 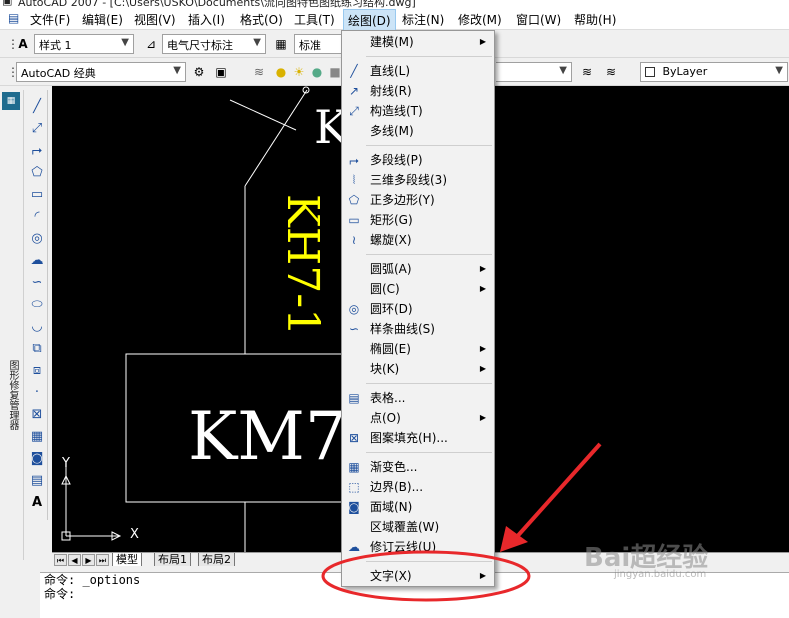 I want to click on draw-menu-item-label: 圆环(D), so click(x=391, y=309).